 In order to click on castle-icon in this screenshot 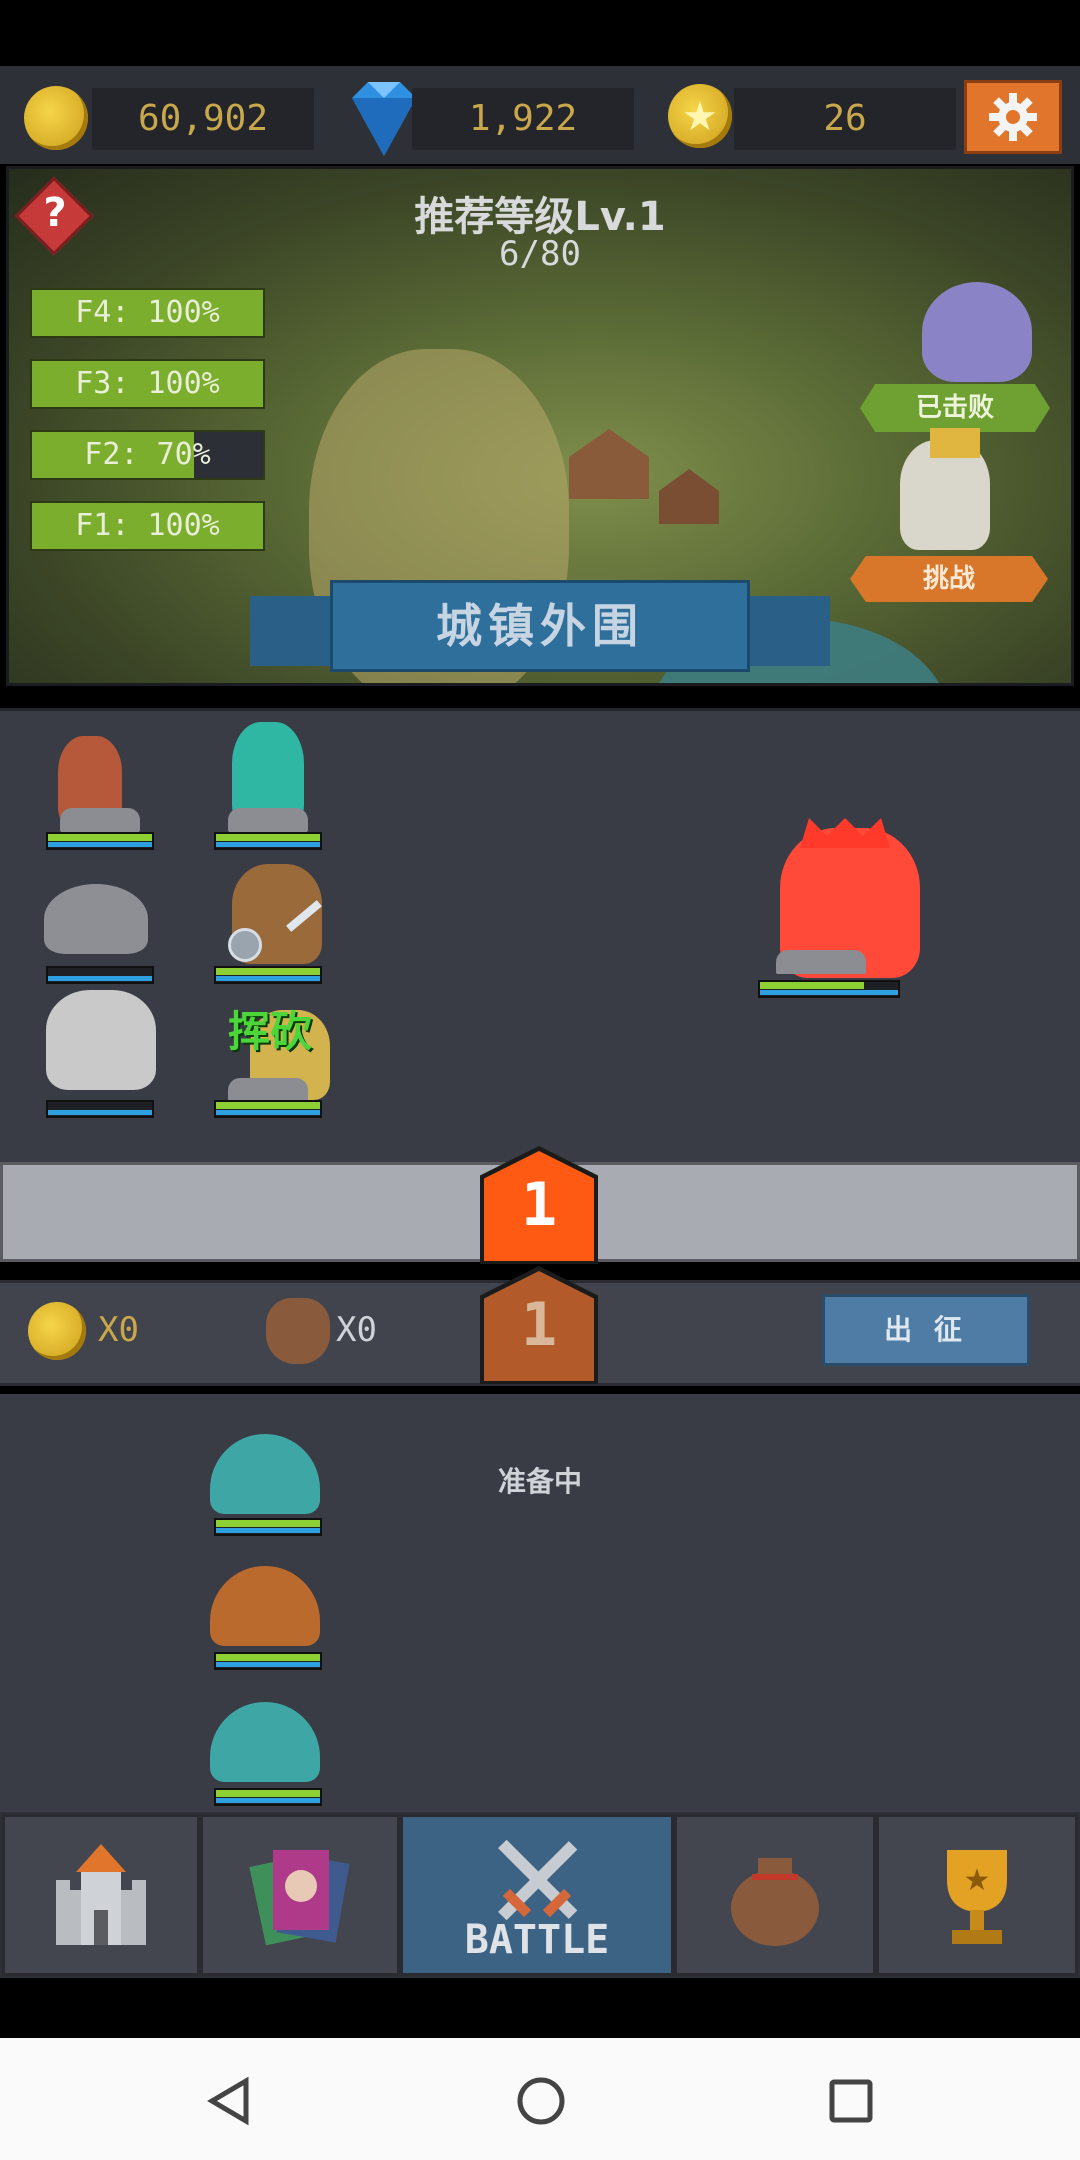, I will do `click(101, 1894)`.